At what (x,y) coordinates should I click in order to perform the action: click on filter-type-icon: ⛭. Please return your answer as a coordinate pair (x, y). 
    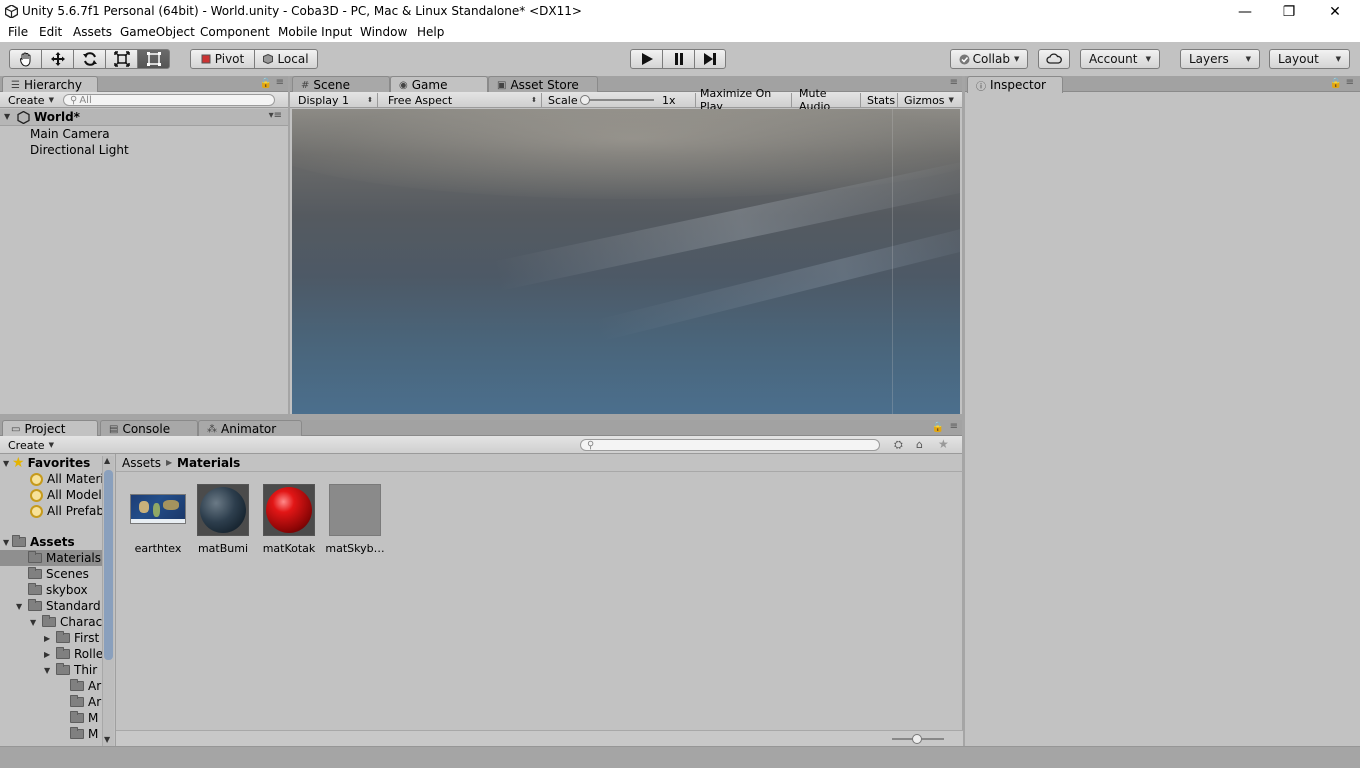
    Looking at the image, I should click on (898, 445).